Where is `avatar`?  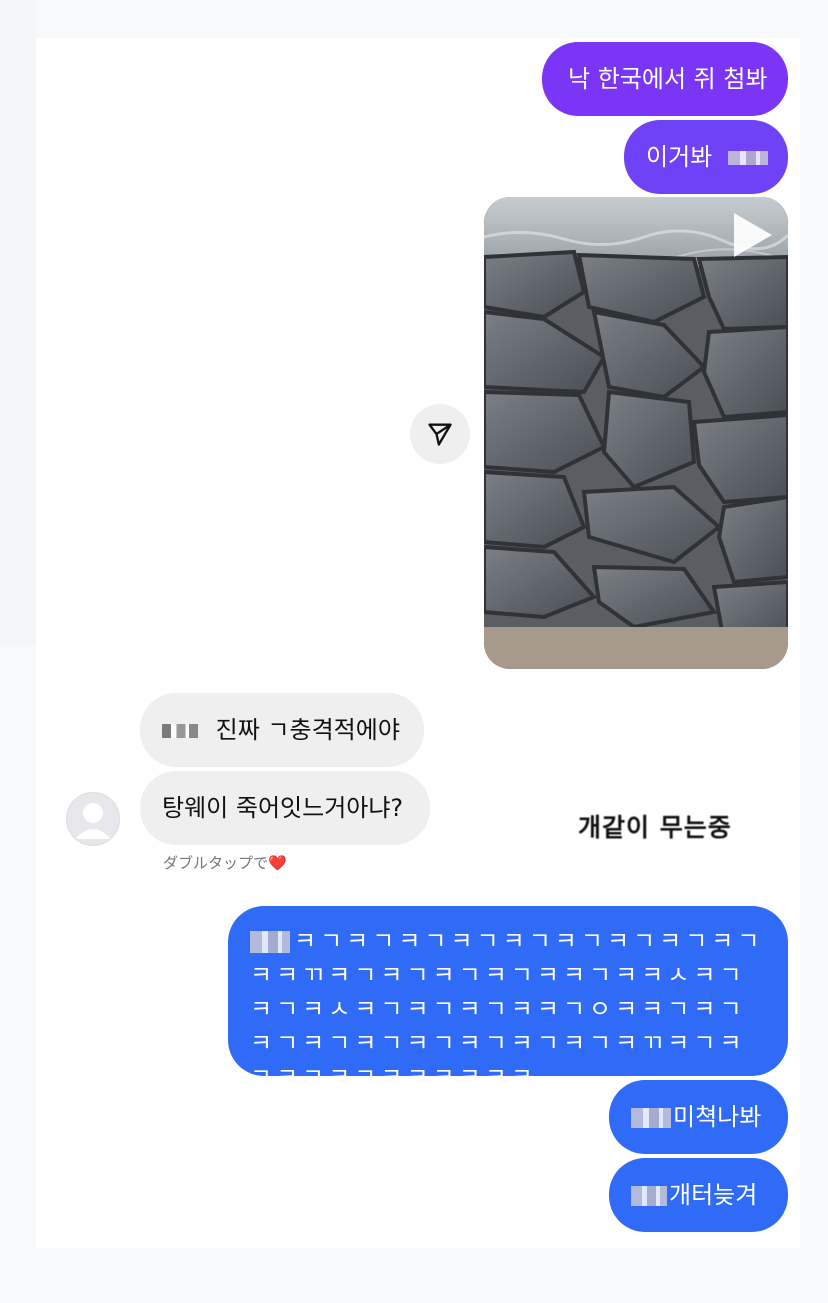
avatar is located at coordinates (93, 819).